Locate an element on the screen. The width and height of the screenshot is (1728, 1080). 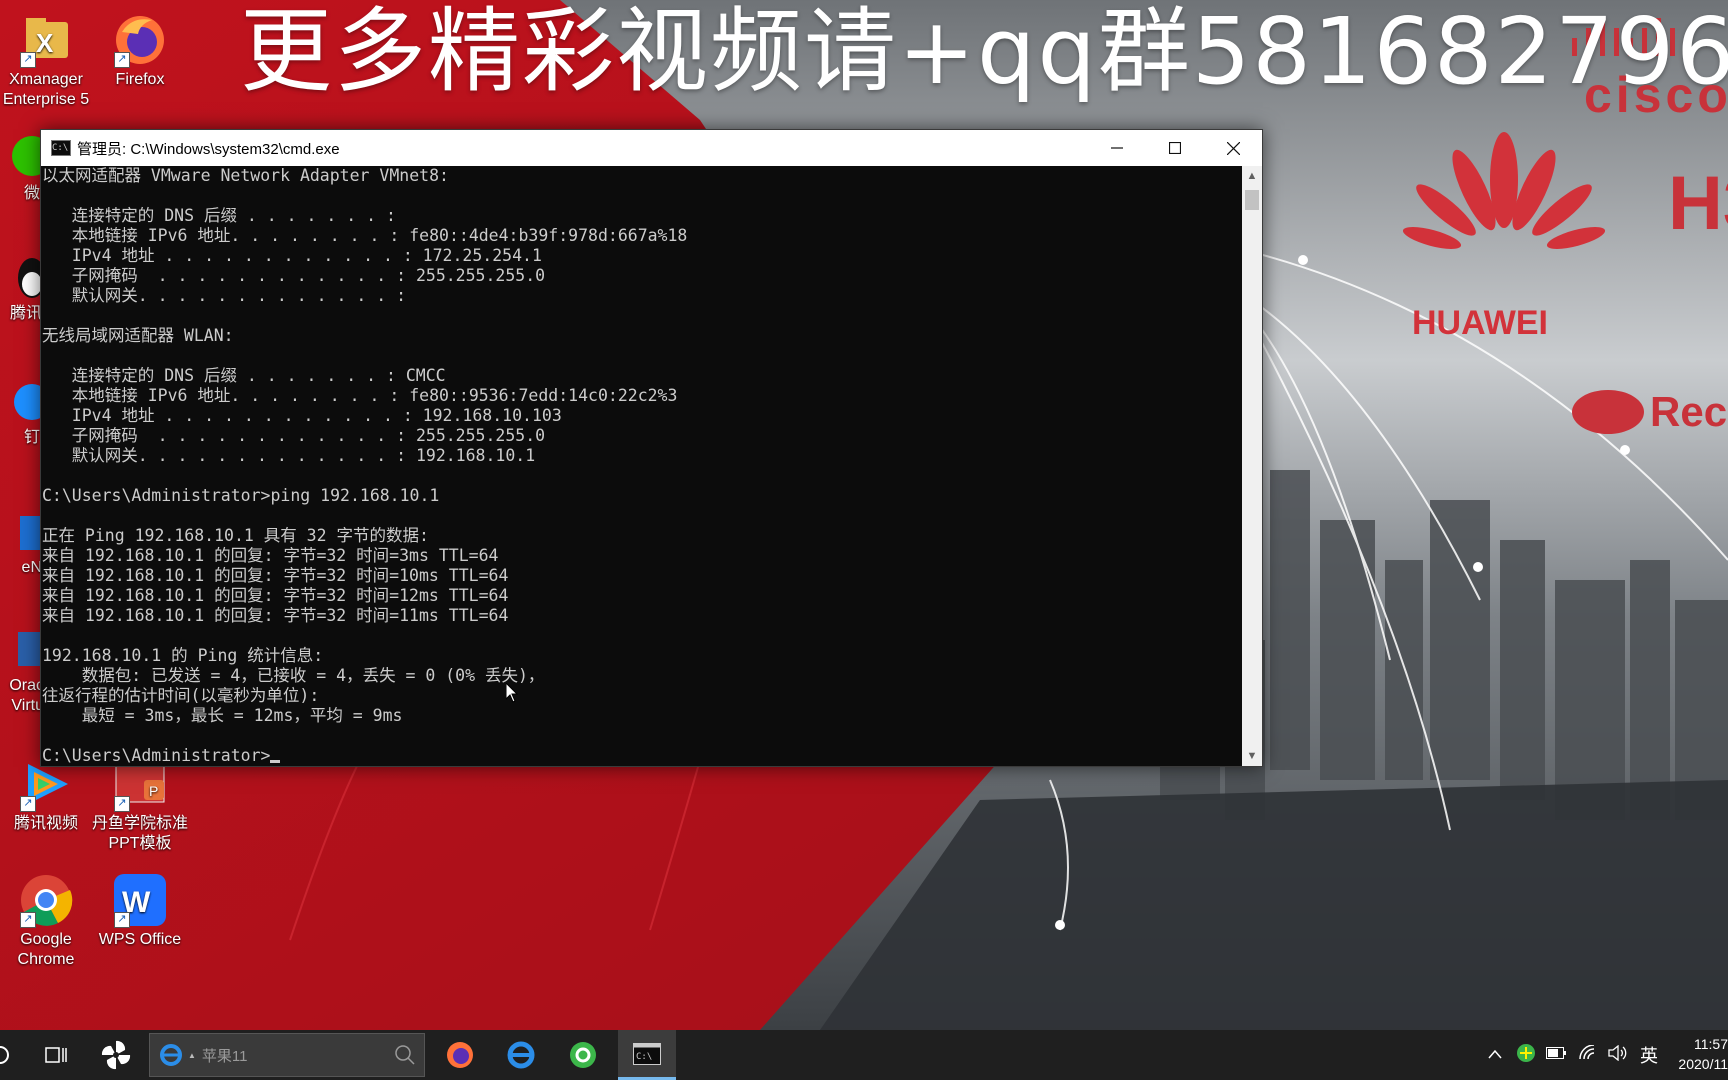
task-view-button is located at coordinates (56, 1055).